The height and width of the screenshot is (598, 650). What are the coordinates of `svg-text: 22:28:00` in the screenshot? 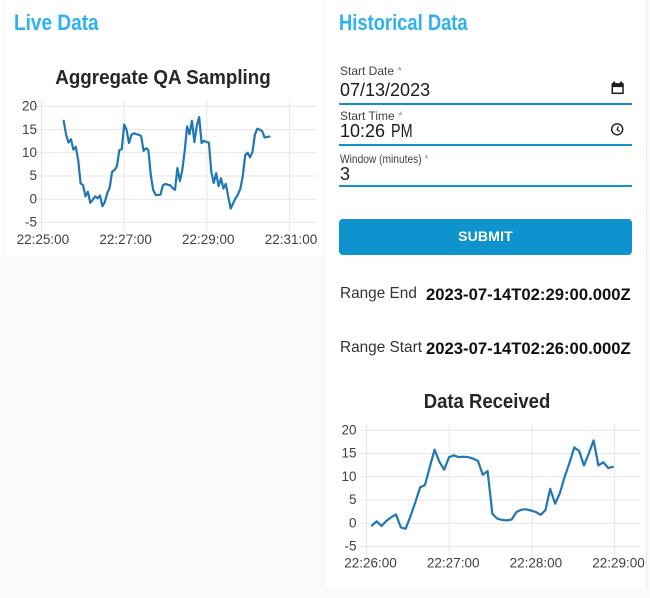 It's located at (536, 562).